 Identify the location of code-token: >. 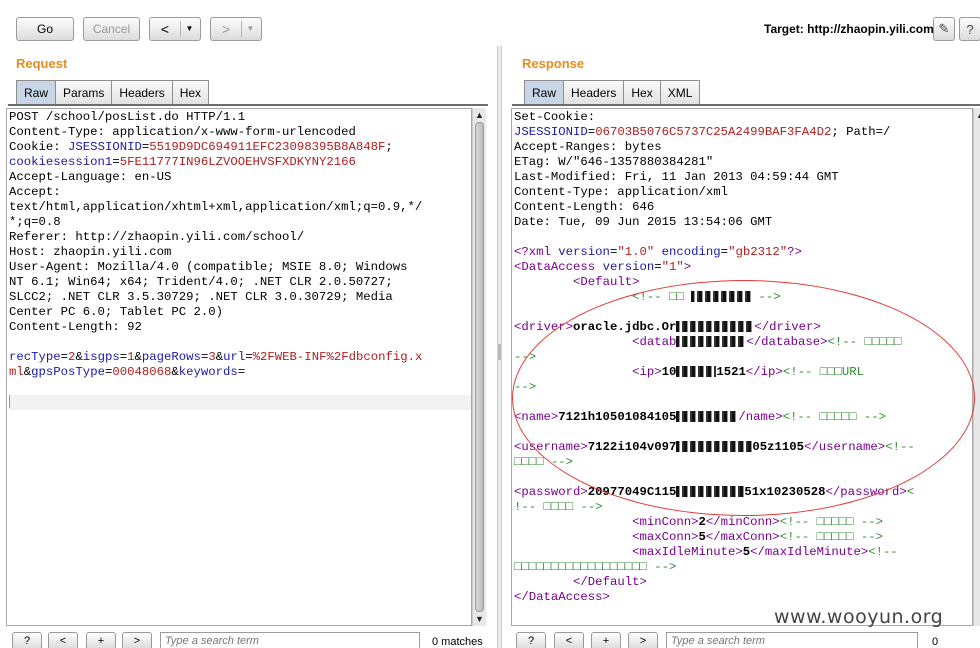
(687, 267).